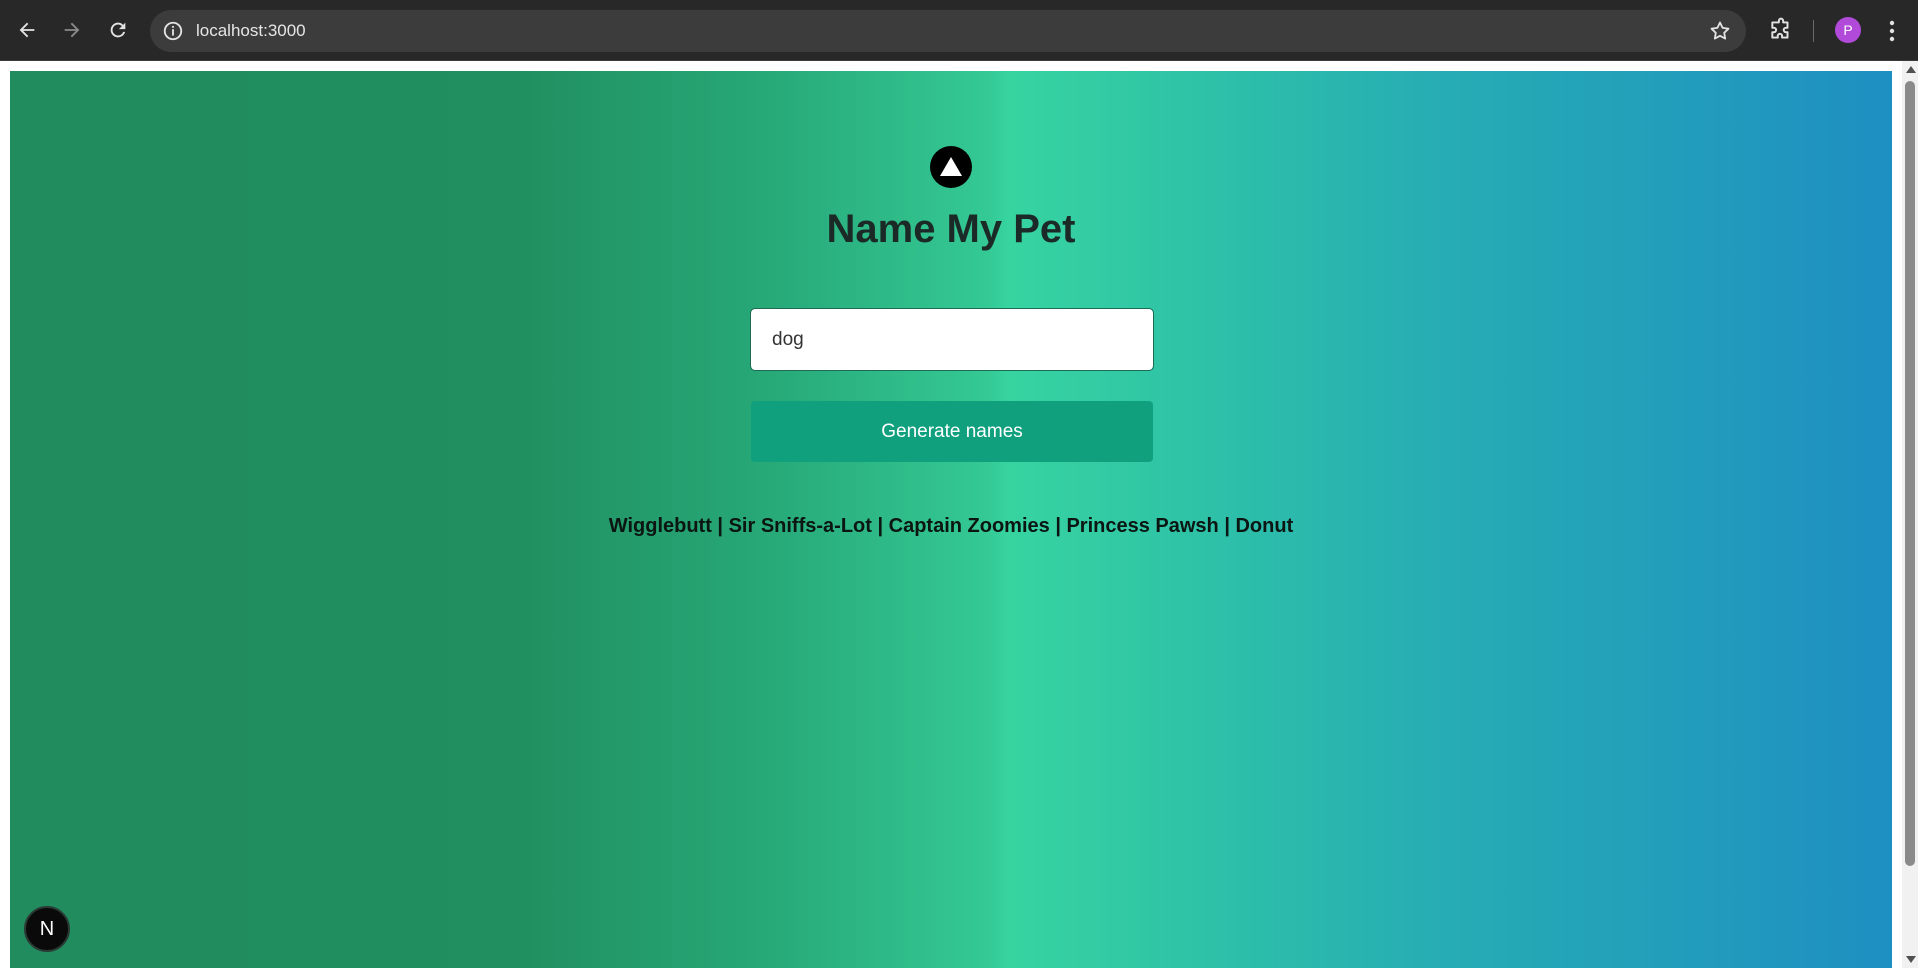 The width and height of the screenshot is (1918, 968). What do you see at coordinates (1720, 31) in the screenshot?
I see `bookmark-star-icon` at bounding box center [1720, 31].